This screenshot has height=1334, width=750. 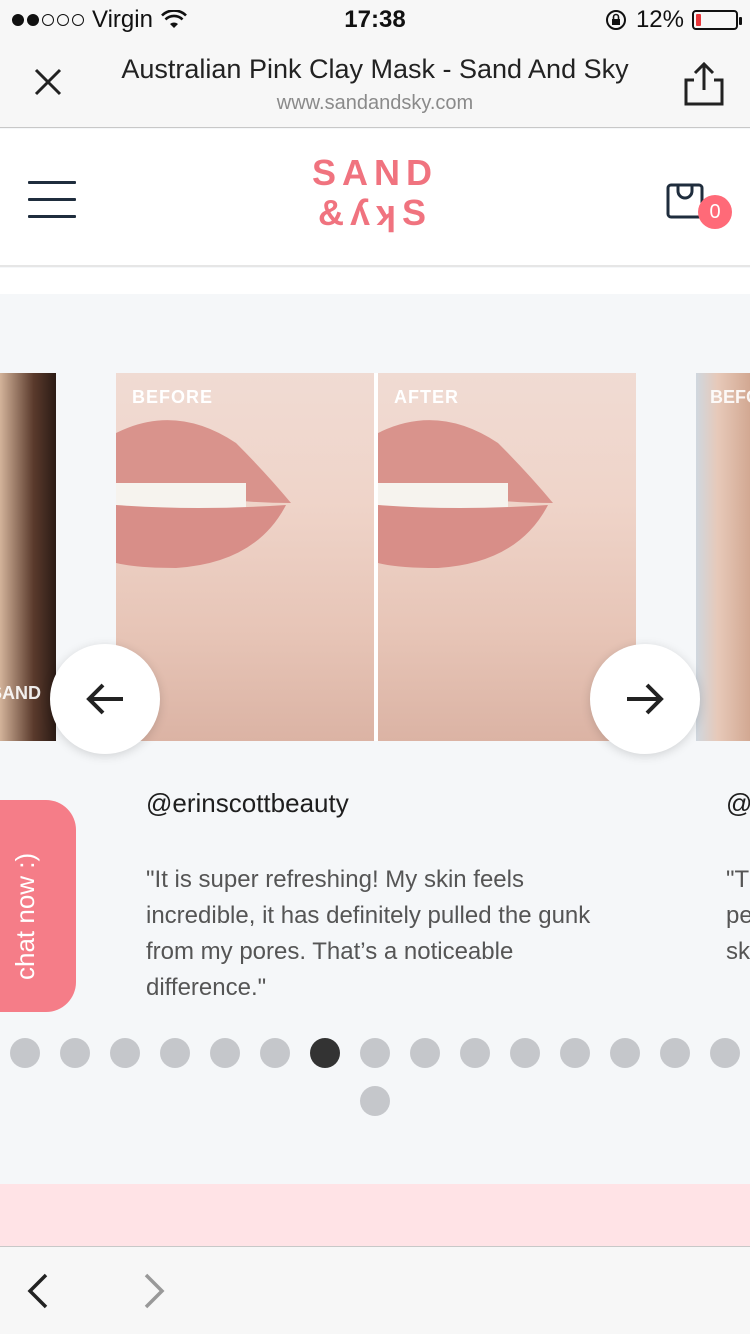 I want to click on rotation-lock-icon, so click(x=615, y=20).